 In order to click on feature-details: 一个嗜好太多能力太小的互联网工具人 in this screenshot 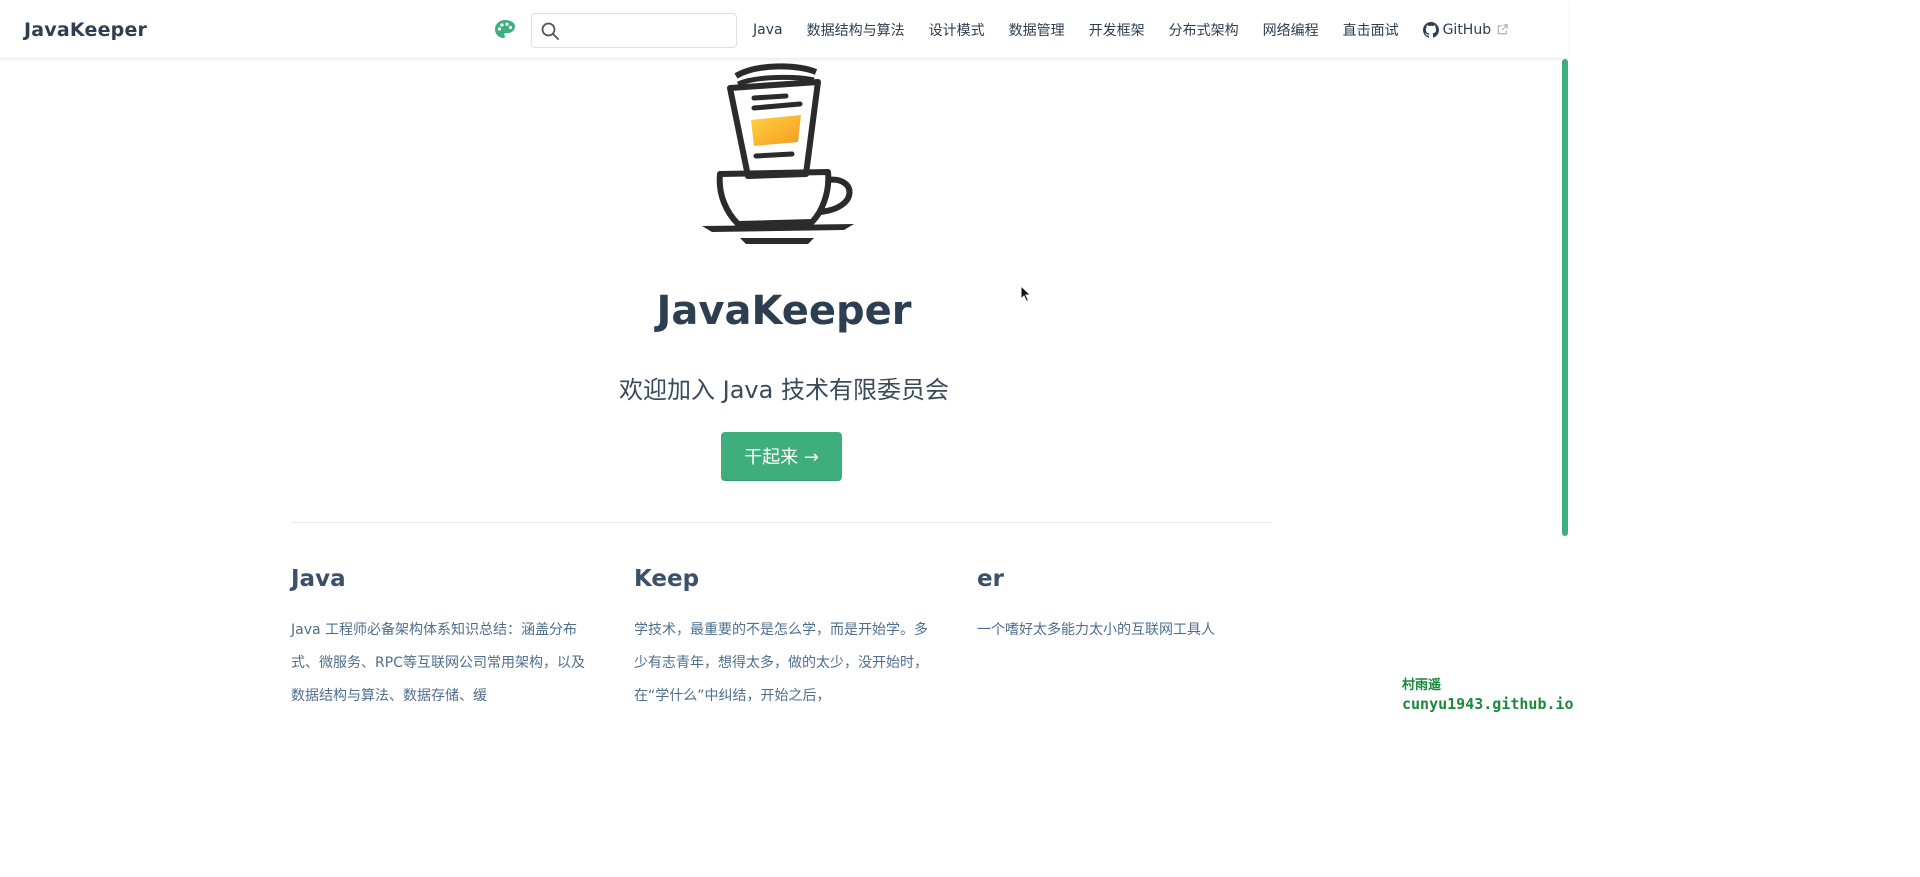, I will do `click(1096, 630)`.